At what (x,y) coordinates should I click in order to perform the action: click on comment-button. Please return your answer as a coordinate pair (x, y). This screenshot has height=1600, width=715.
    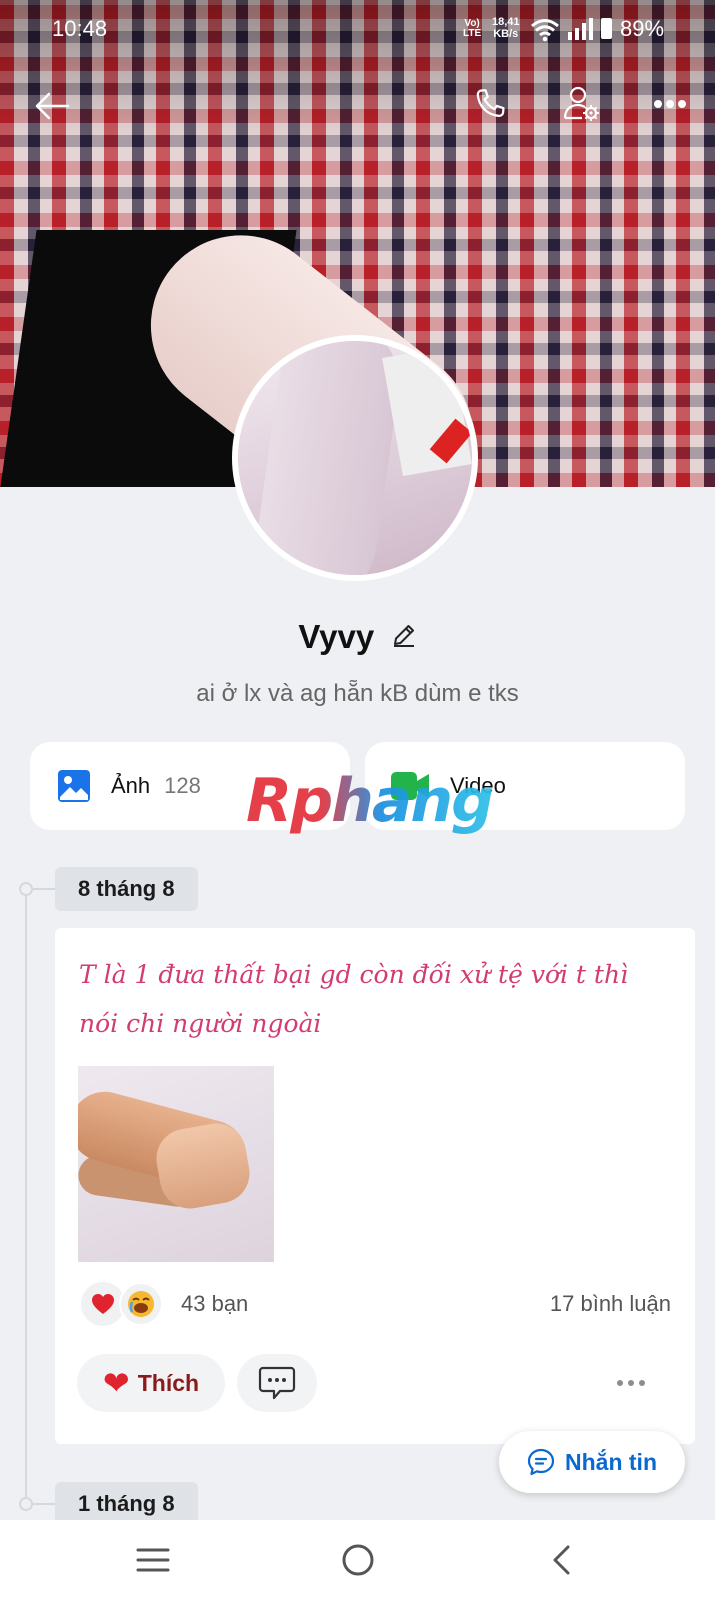
    Looking at the image, I should click on (277, 1383).